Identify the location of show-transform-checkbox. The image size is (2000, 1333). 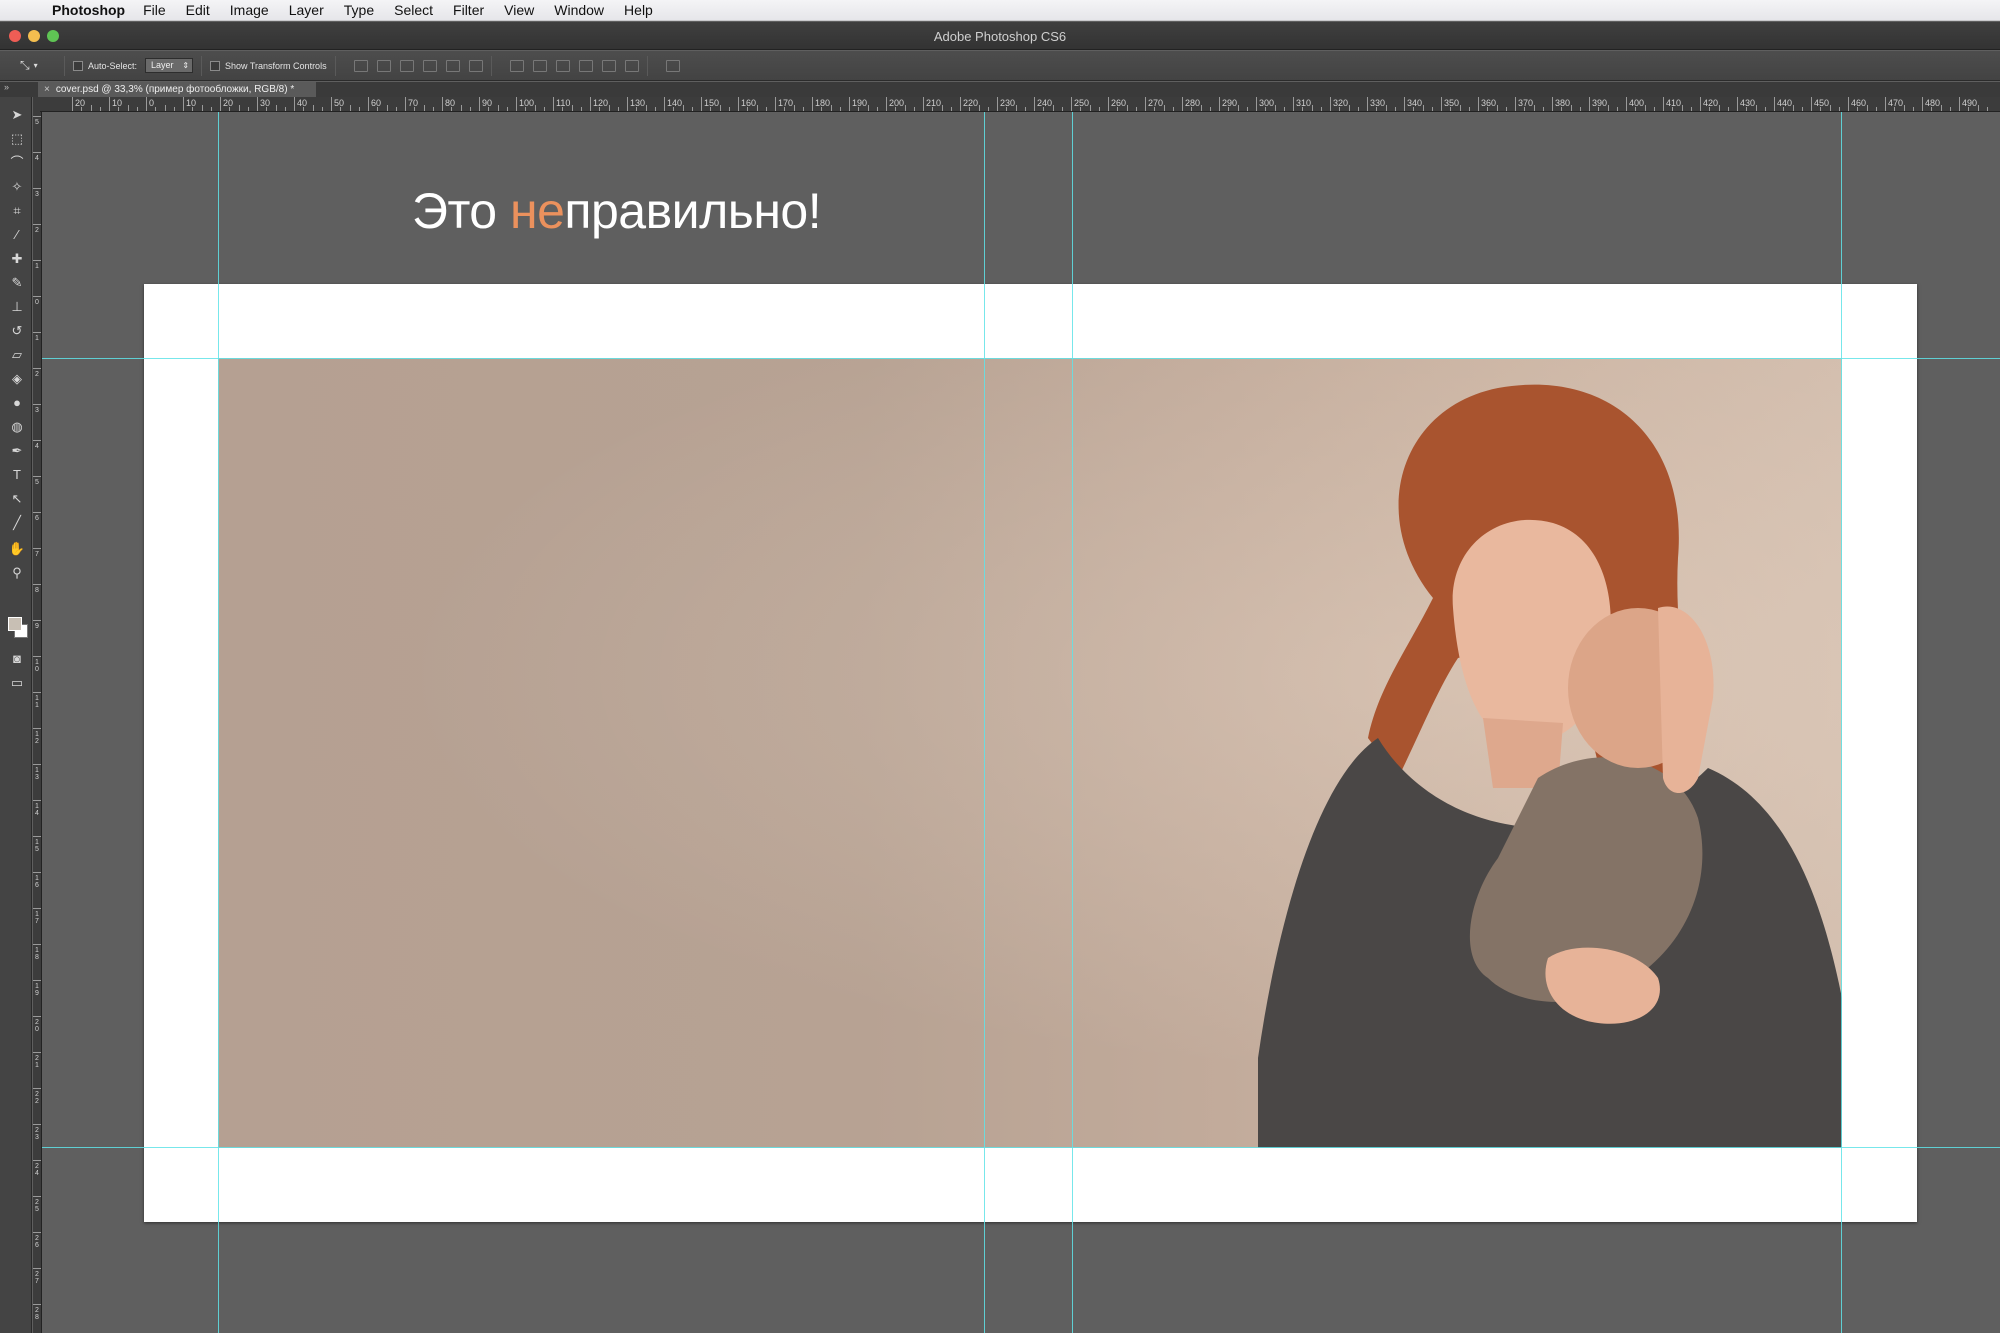
(215, 65).